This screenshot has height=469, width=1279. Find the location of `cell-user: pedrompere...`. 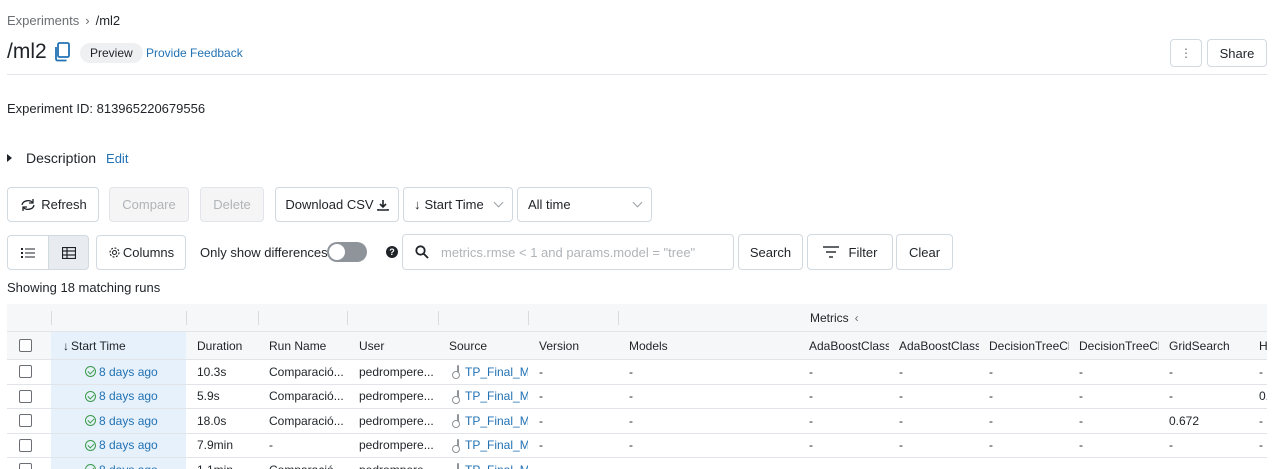

cell-user: pedrompere... is located at coordinates (394, 397).